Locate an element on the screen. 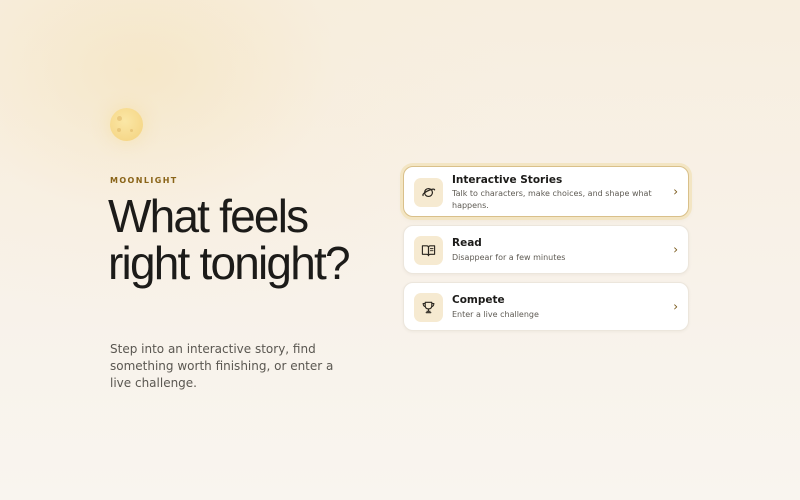  option-description: Enter a live challenge is located at coordinates (495, 314).